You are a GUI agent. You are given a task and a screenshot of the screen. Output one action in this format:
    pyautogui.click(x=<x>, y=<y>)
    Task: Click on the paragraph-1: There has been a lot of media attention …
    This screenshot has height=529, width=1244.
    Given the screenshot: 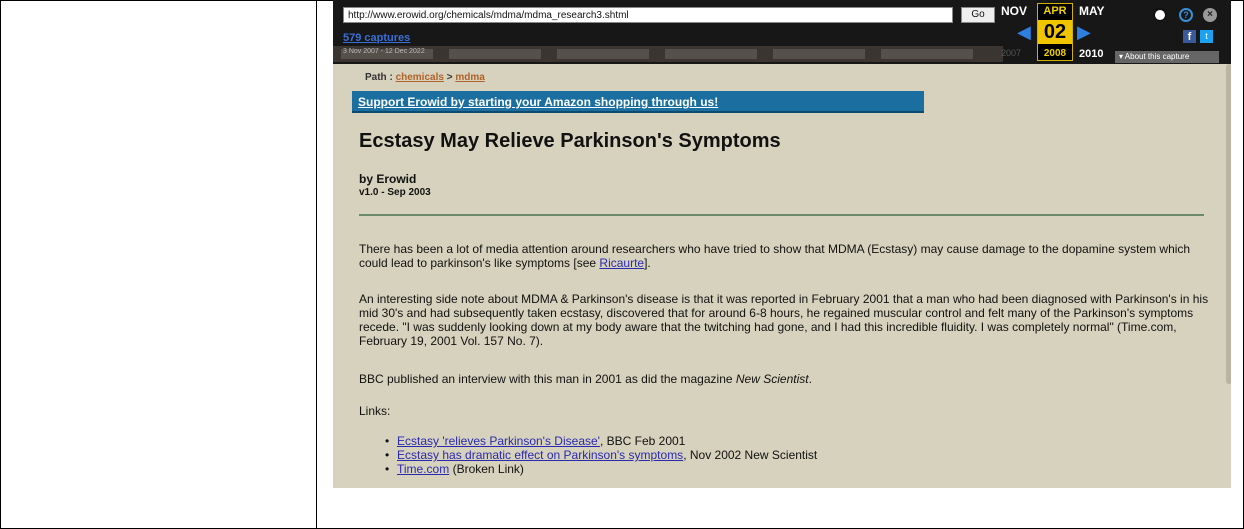 What is the action you would take?
    pyautogui.click(x=784, y=256)
    